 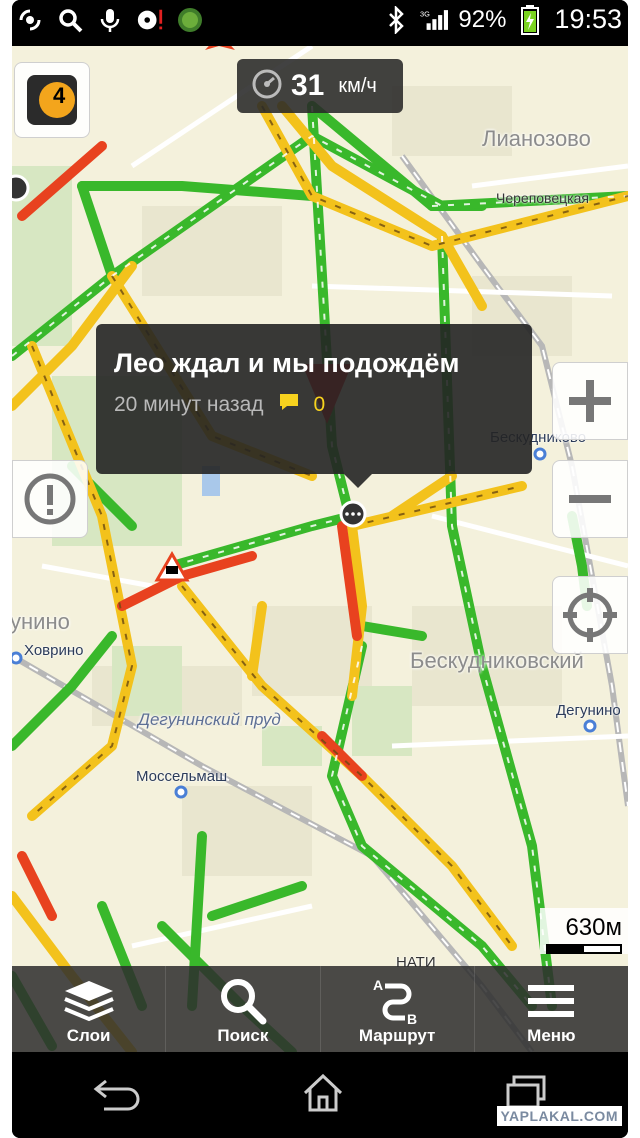 I want to click on bottom-toolbar: Слои Поиск A B Маршрут Меню, so click(x=320, y=1009).